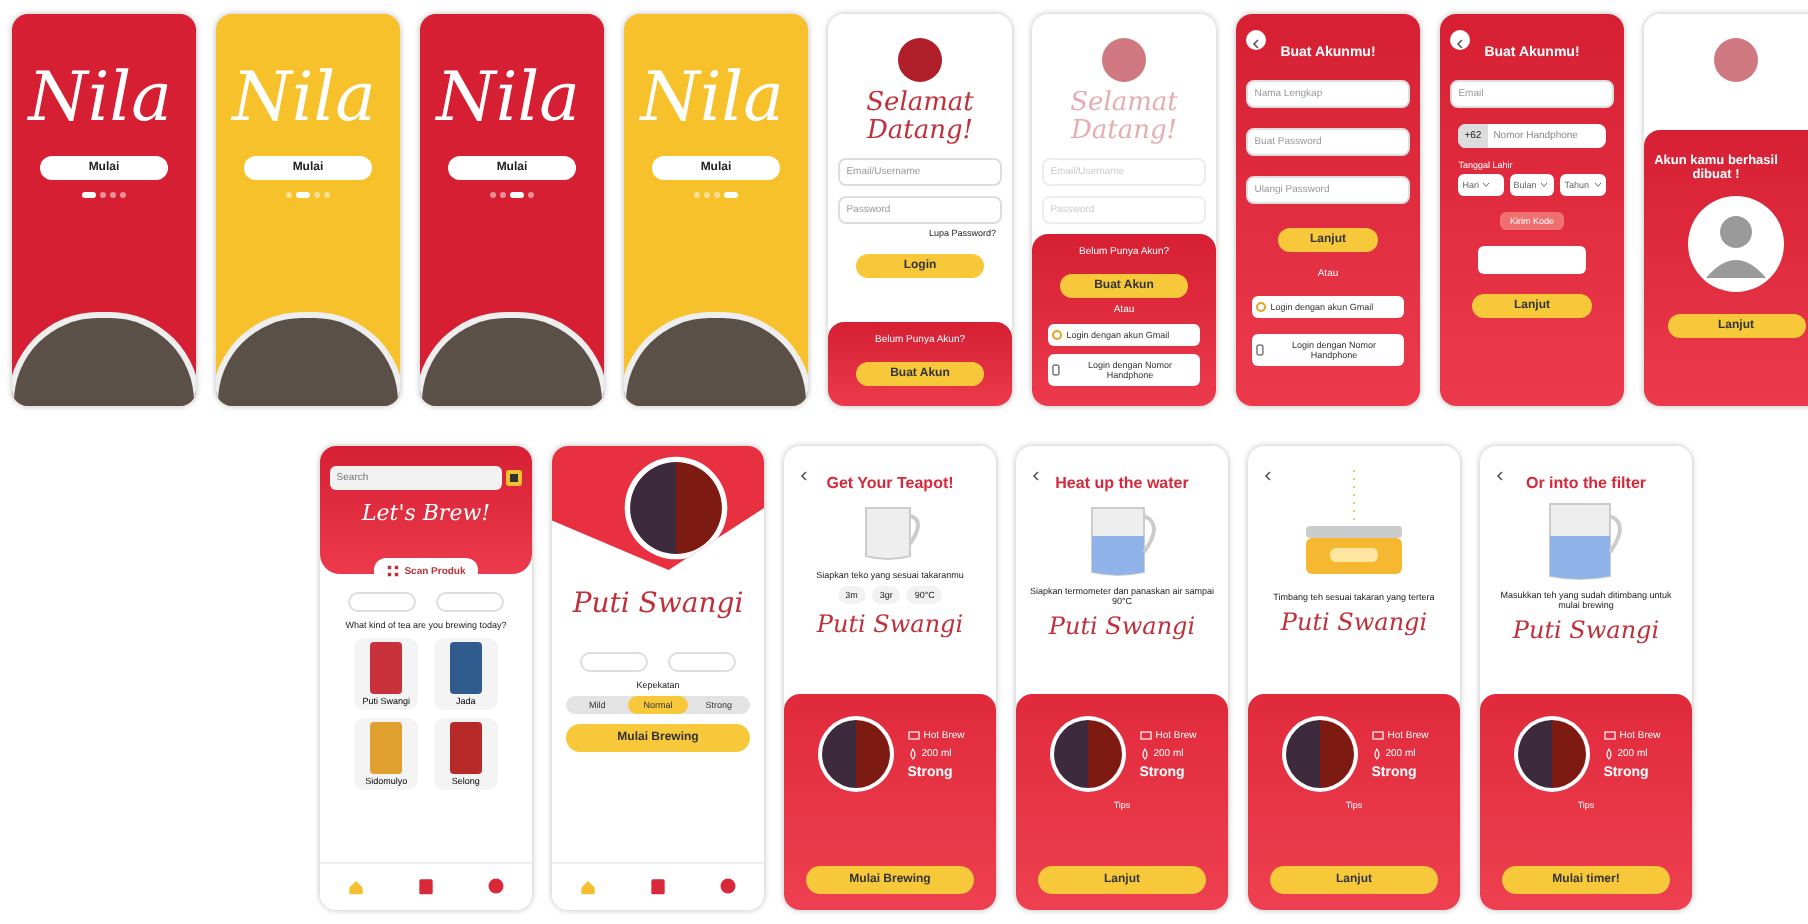 The width and height of the screenshot is (1808, 924). What do you see at coordinates (513, 478) in the screenshot?
I see `scan-icon` at bounding box center [513, 478].